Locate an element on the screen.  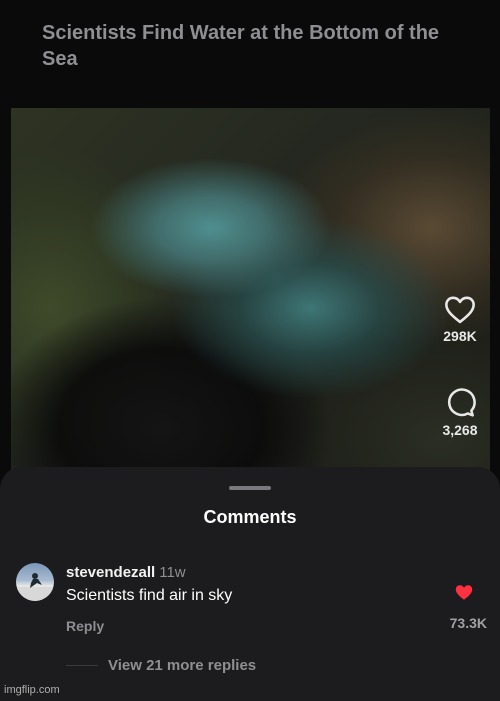
like-count-label: 298K is located at coordinates (460, 336).